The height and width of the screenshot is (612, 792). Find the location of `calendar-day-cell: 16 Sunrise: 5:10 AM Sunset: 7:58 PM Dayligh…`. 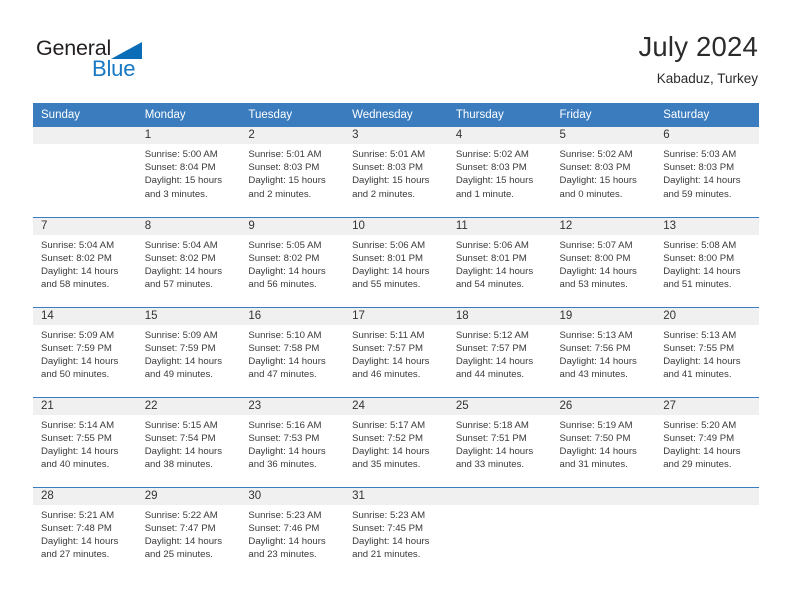

calendar-day-cell: 16 Sunrise: 5:10 AM Sunset: 7:58 PM Dayligh… is located at coordinates (292, 351).